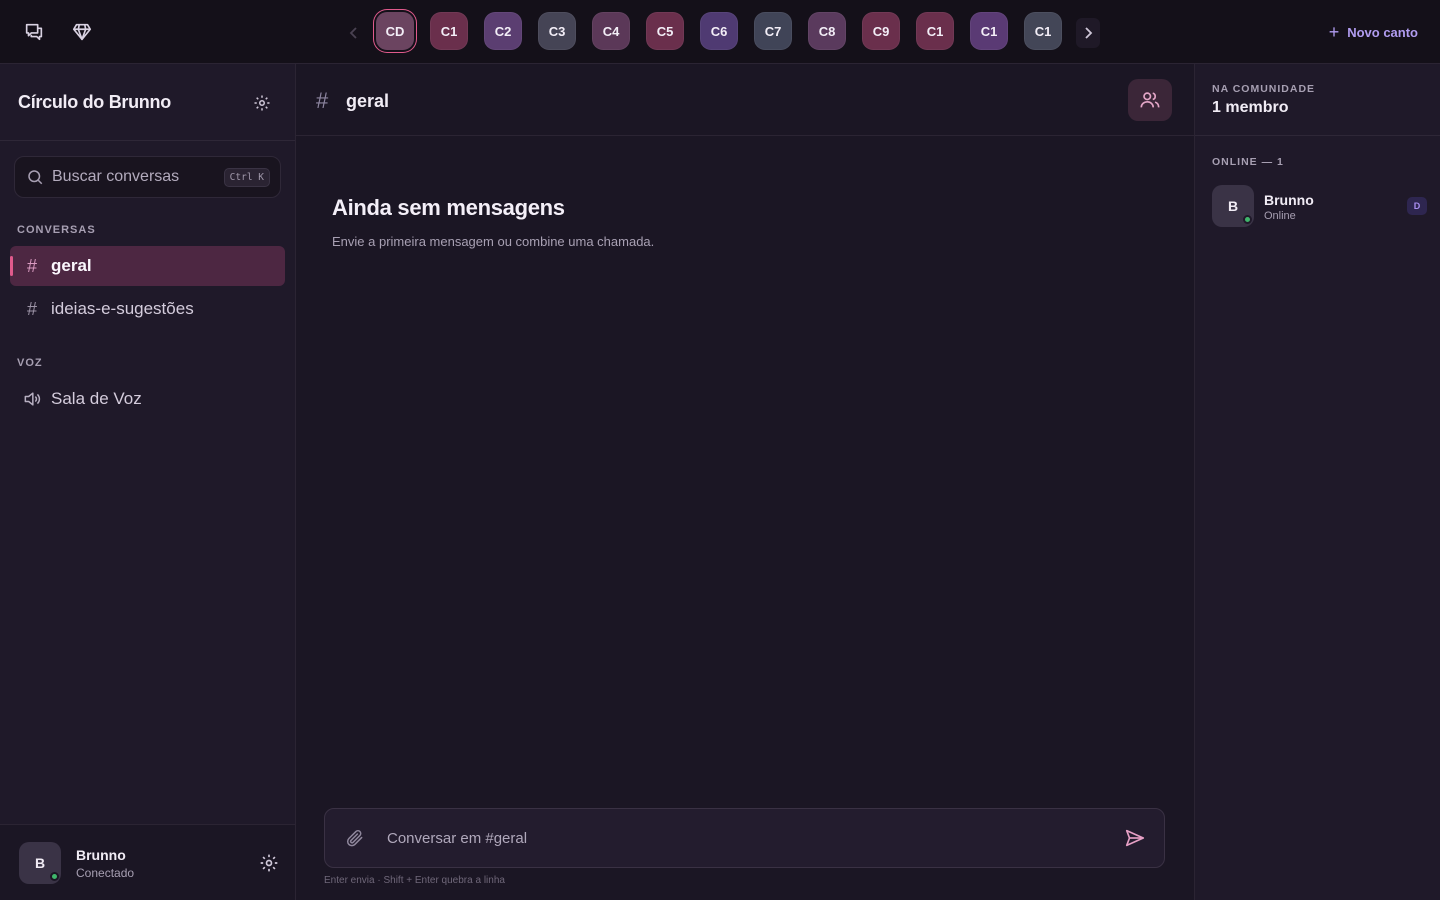 The height and width of the screenshot is (900, 1440). What do you see at coordinates (34, 32) in the screenshot?
I see `chat-bubbles-icon` at bounding box center [34, 32].